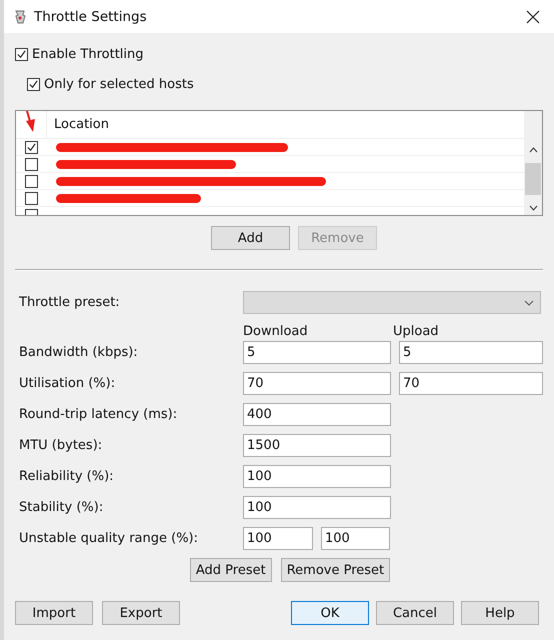 This screenshot has width=554, height=640. I want to click on footer-button: Cancel, so click(415, 613).